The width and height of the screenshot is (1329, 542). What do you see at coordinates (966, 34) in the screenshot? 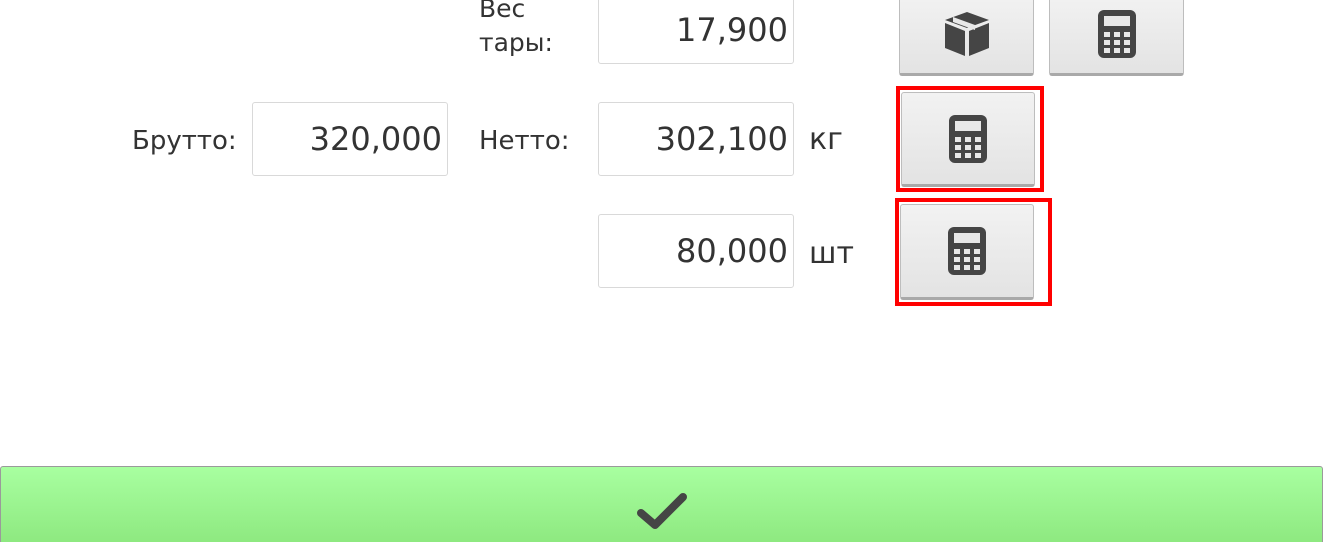
I see `box-icon` at bounding box center [966, 34].